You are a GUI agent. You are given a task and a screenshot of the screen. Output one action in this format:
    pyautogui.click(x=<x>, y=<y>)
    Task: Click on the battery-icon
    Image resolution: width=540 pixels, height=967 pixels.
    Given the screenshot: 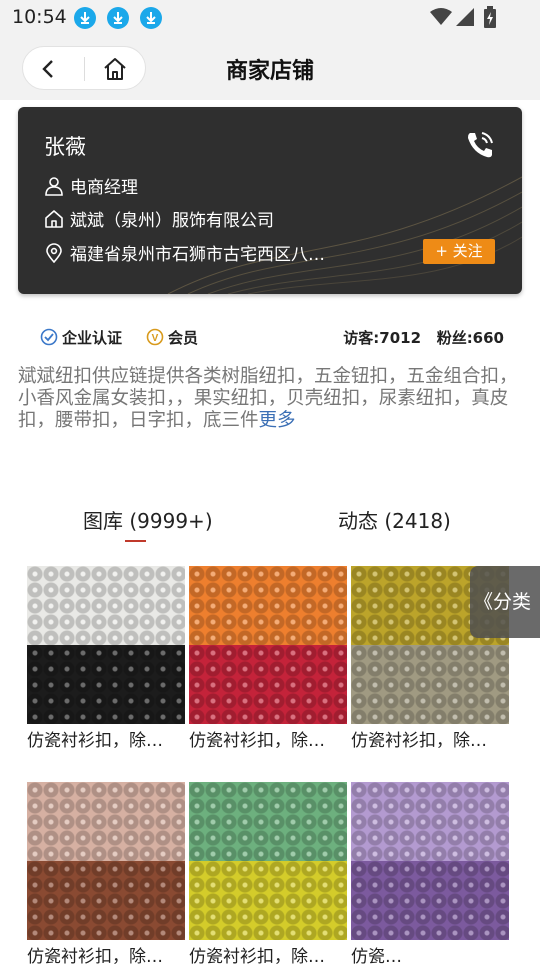 What is the action you would take?
    pyautogui.click(x=490, y=17)
    